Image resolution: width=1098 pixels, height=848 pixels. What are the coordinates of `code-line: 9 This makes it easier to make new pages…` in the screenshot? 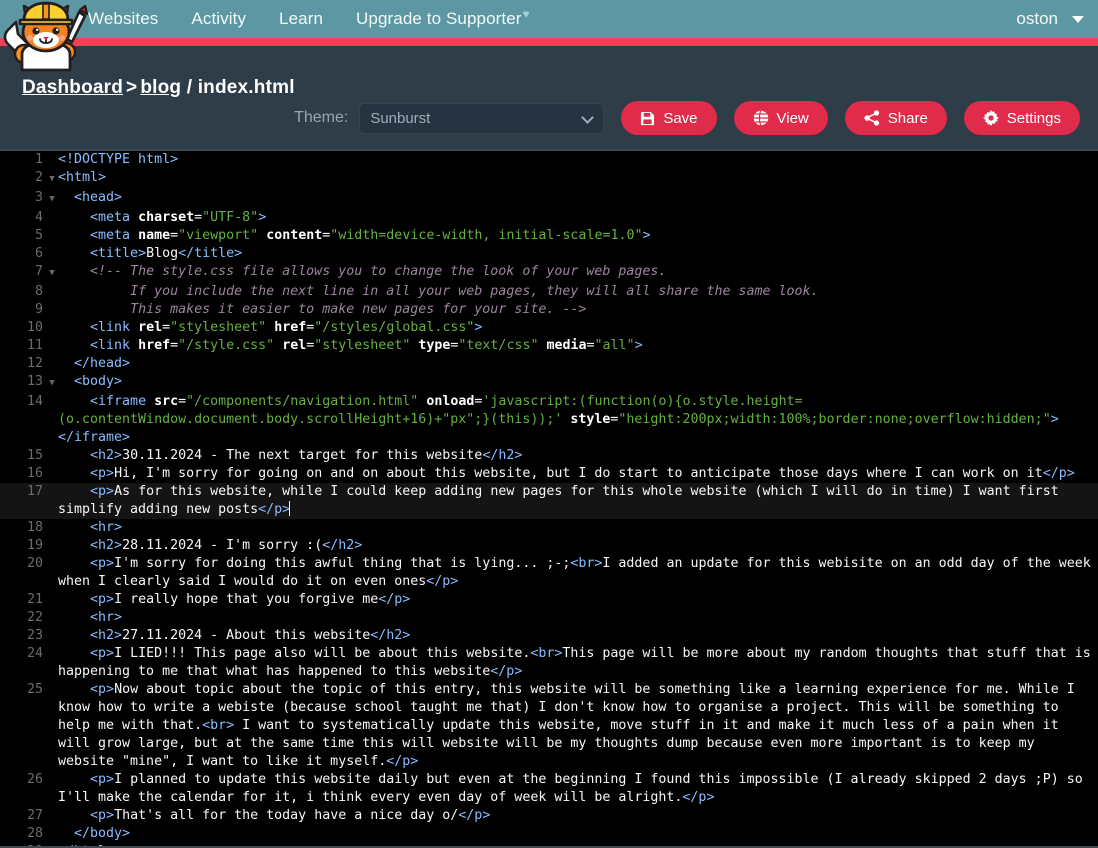 It's located at (549, 310).